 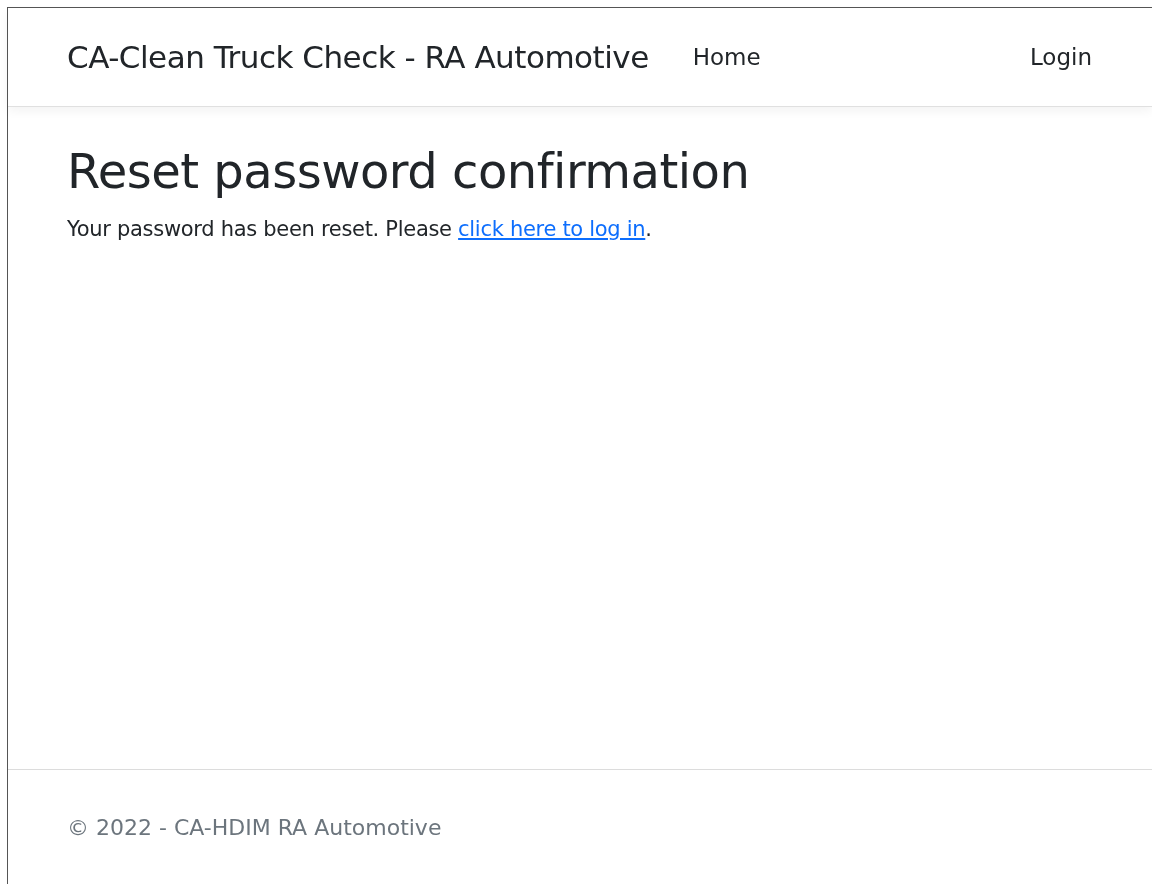 What do you see at coordinates (409, 171) in the screenshot?
I see `page-heading: Reset password confirmation` at bounding box center [409, 171].